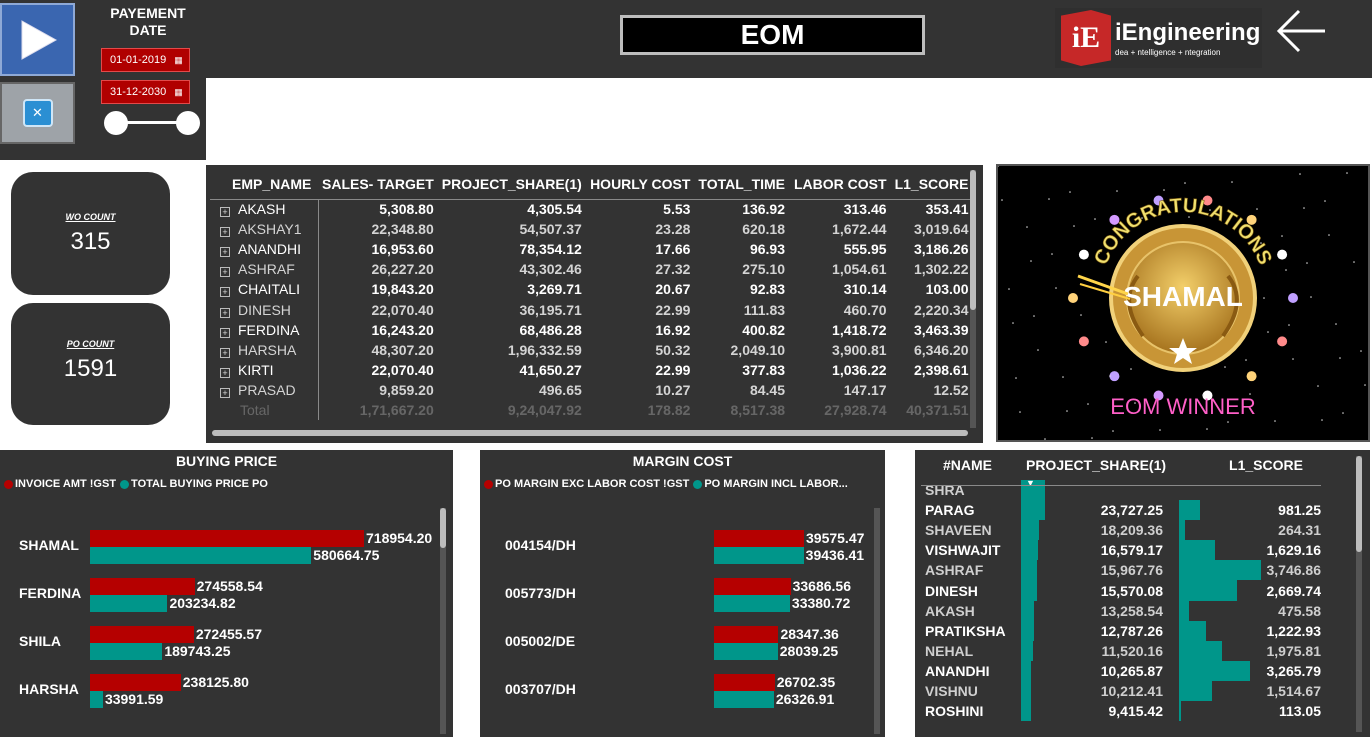 Image resolution: width=1372 pixels, height=737 pixels. What do you see at coordinates (1083, 254) in the screenshot?
I see `star-dot` at bounding box center [1083, 254].